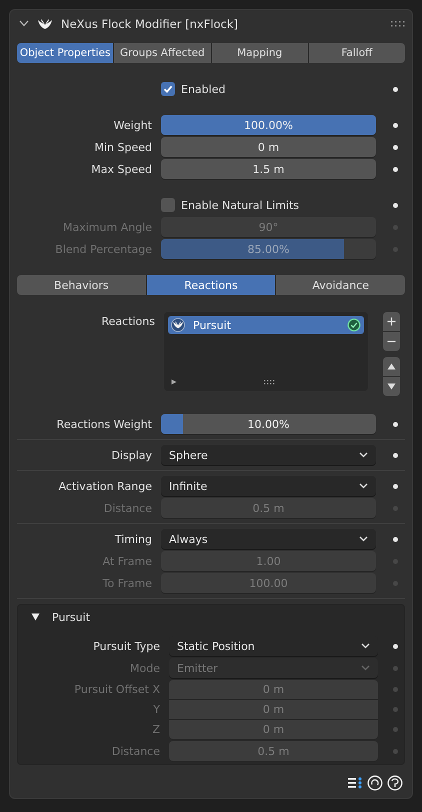  Describe the element at coordinates (266, 325) in the screenshot. I see `list-item: Pursuit` at that location.